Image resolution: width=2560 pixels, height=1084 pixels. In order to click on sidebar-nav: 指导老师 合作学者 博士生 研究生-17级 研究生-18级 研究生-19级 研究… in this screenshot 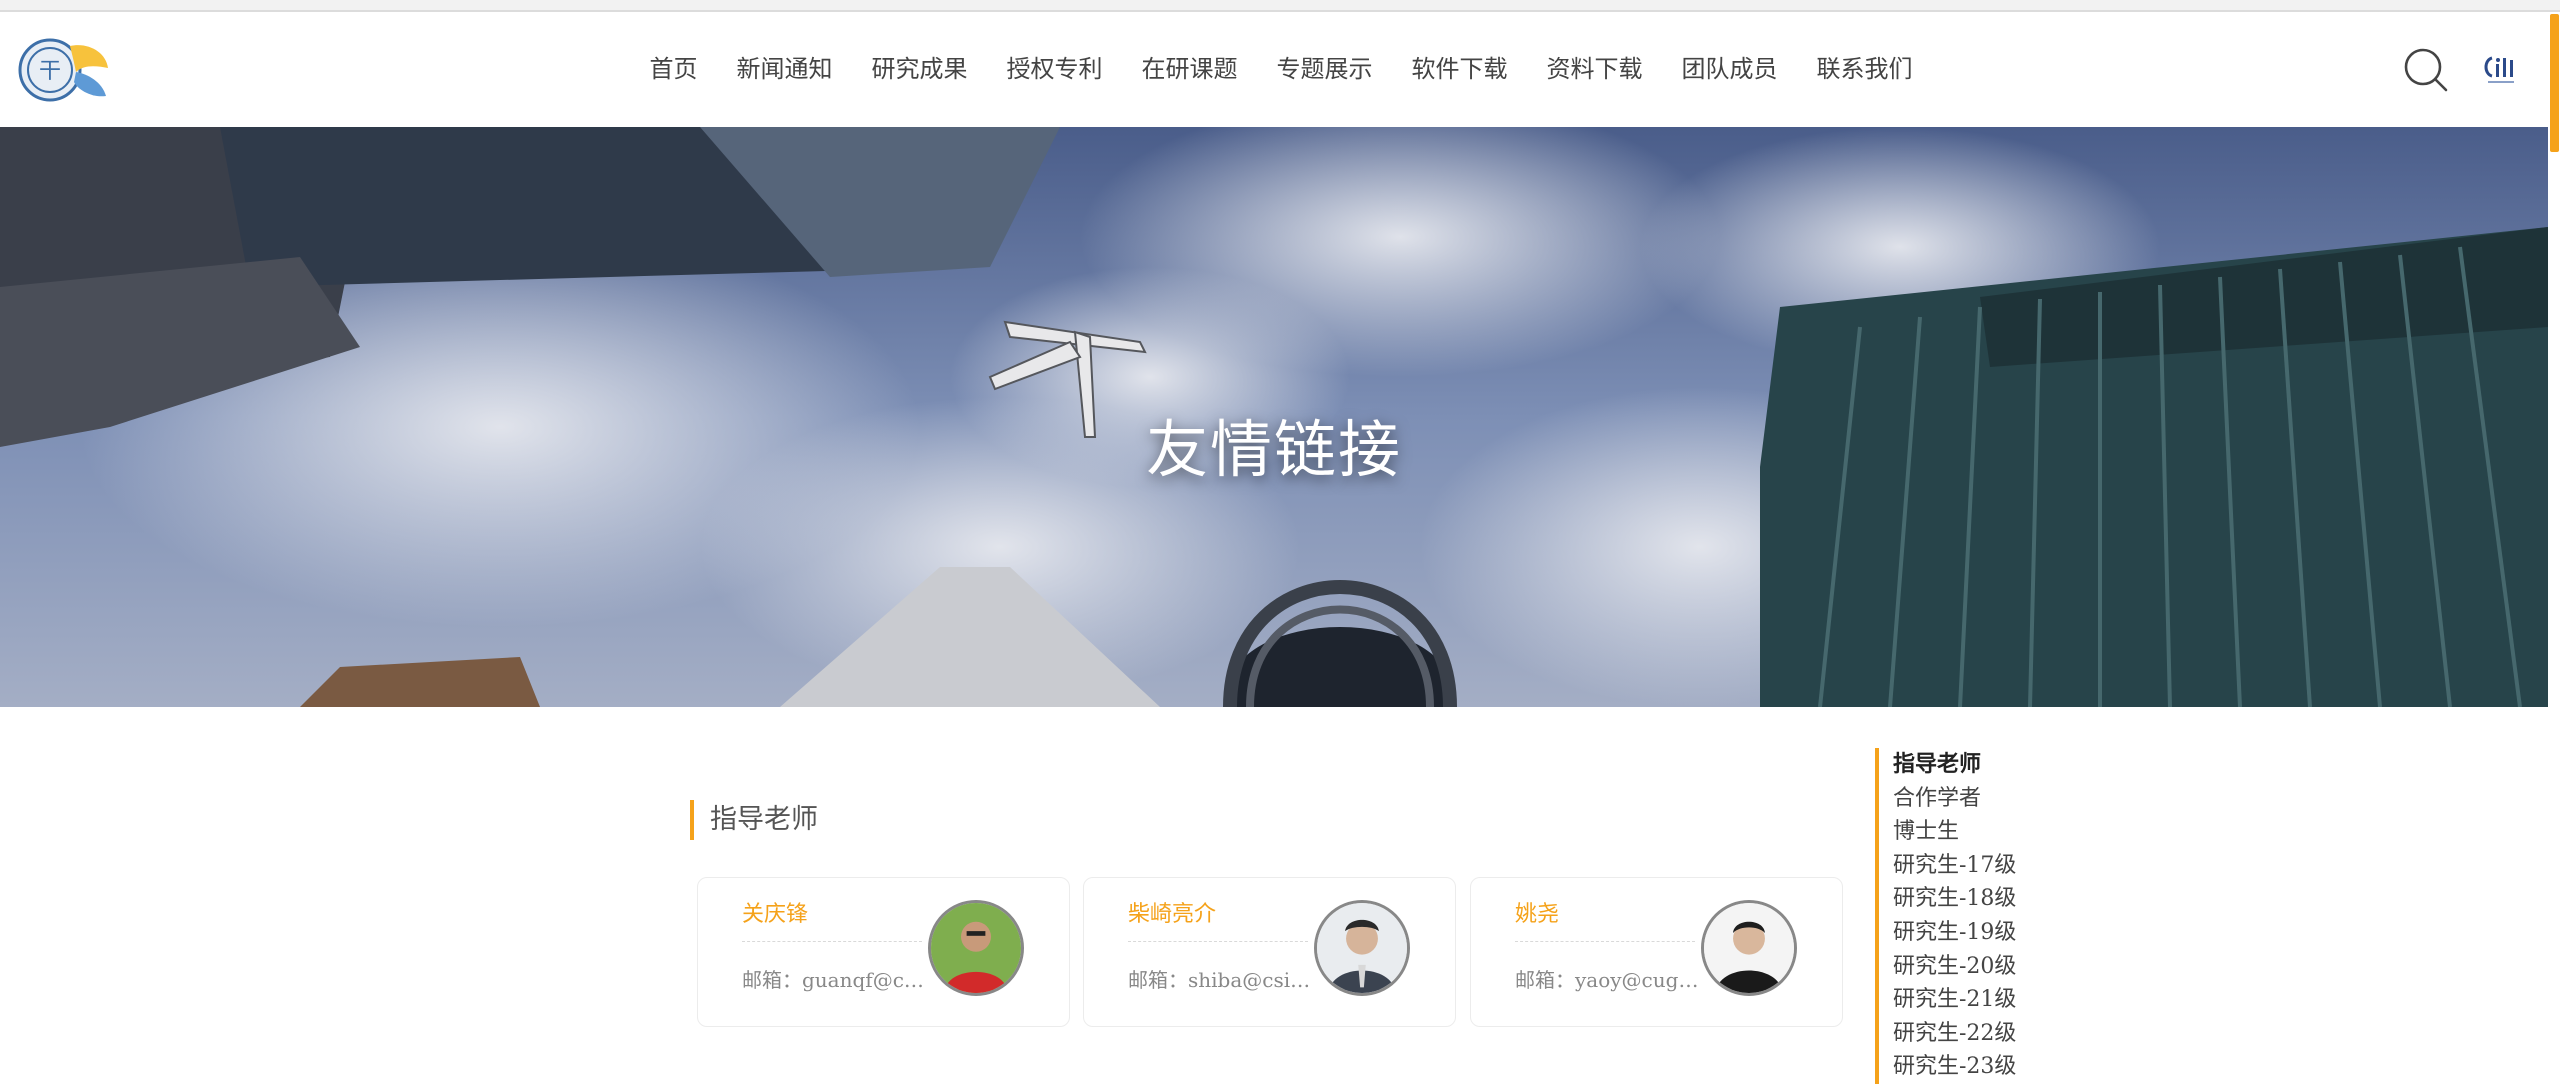, I will do `click(1990, 916)`.